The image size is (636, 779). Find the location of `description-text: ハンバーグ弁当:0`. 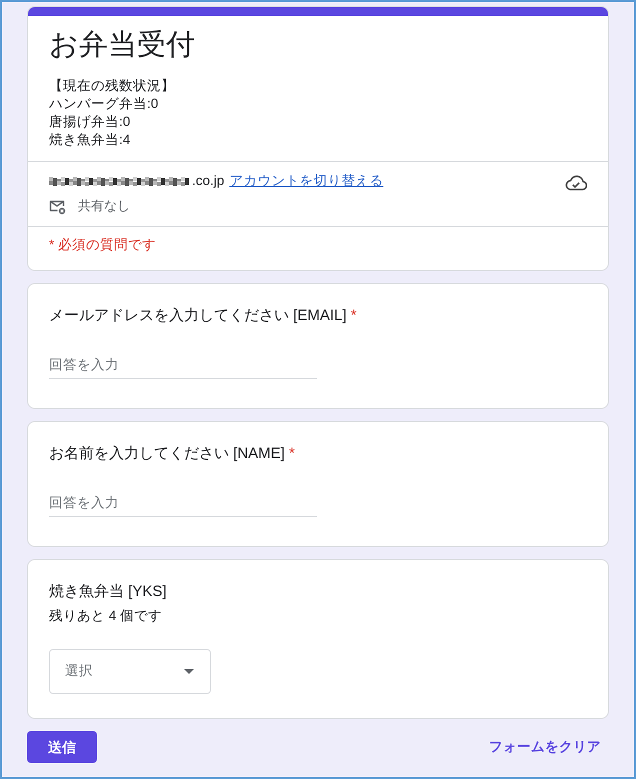

description-text: ハンバーグ弁当:0 is located at coordinates (103, 104).